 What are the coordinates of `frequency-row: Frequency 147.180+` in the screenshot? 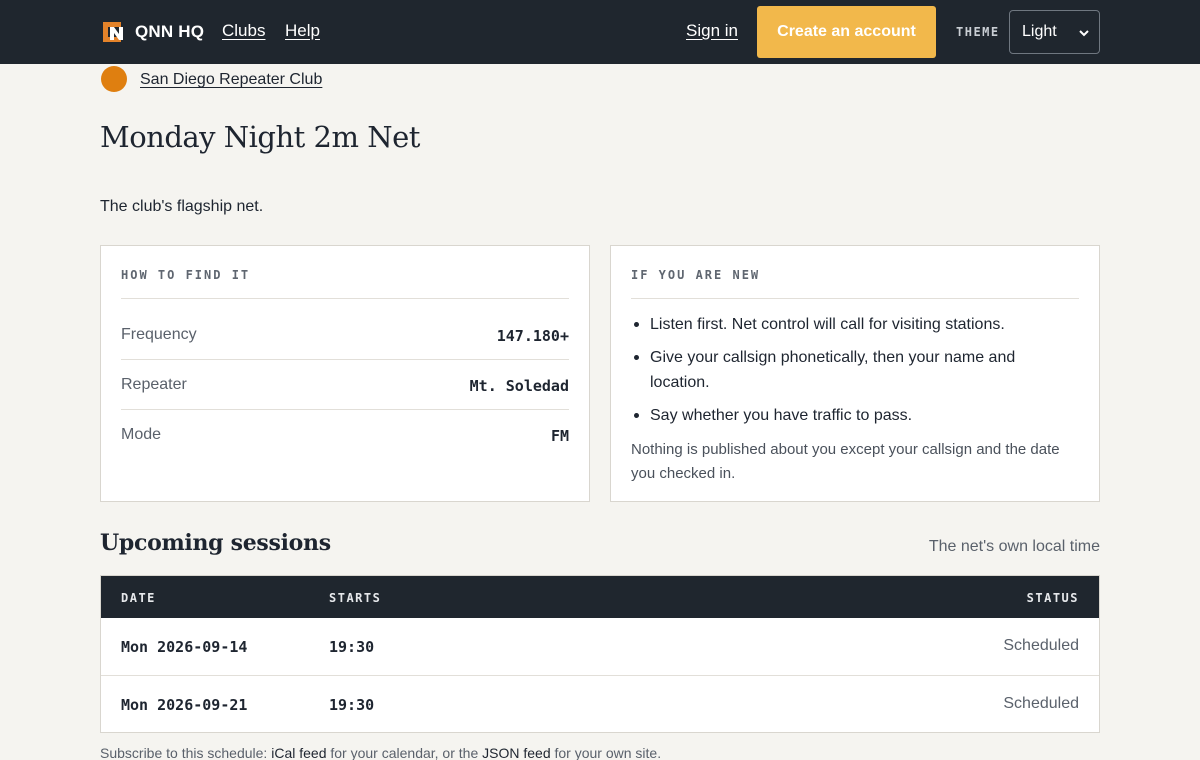 It's located at (345, 335).